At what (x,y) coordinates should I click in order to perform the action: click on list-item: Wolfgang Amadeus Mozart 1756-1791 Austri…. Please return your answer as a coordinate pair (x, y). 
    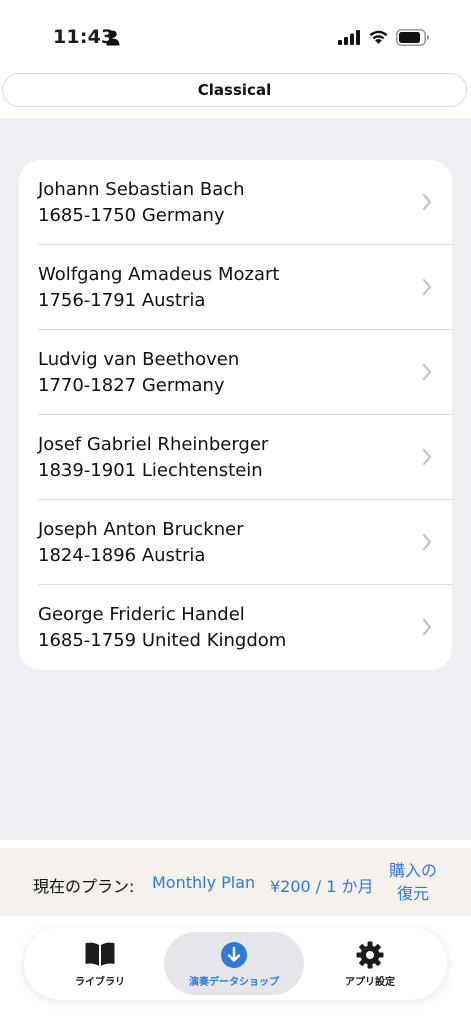
    Looking at the image, I should click on (235, 287).